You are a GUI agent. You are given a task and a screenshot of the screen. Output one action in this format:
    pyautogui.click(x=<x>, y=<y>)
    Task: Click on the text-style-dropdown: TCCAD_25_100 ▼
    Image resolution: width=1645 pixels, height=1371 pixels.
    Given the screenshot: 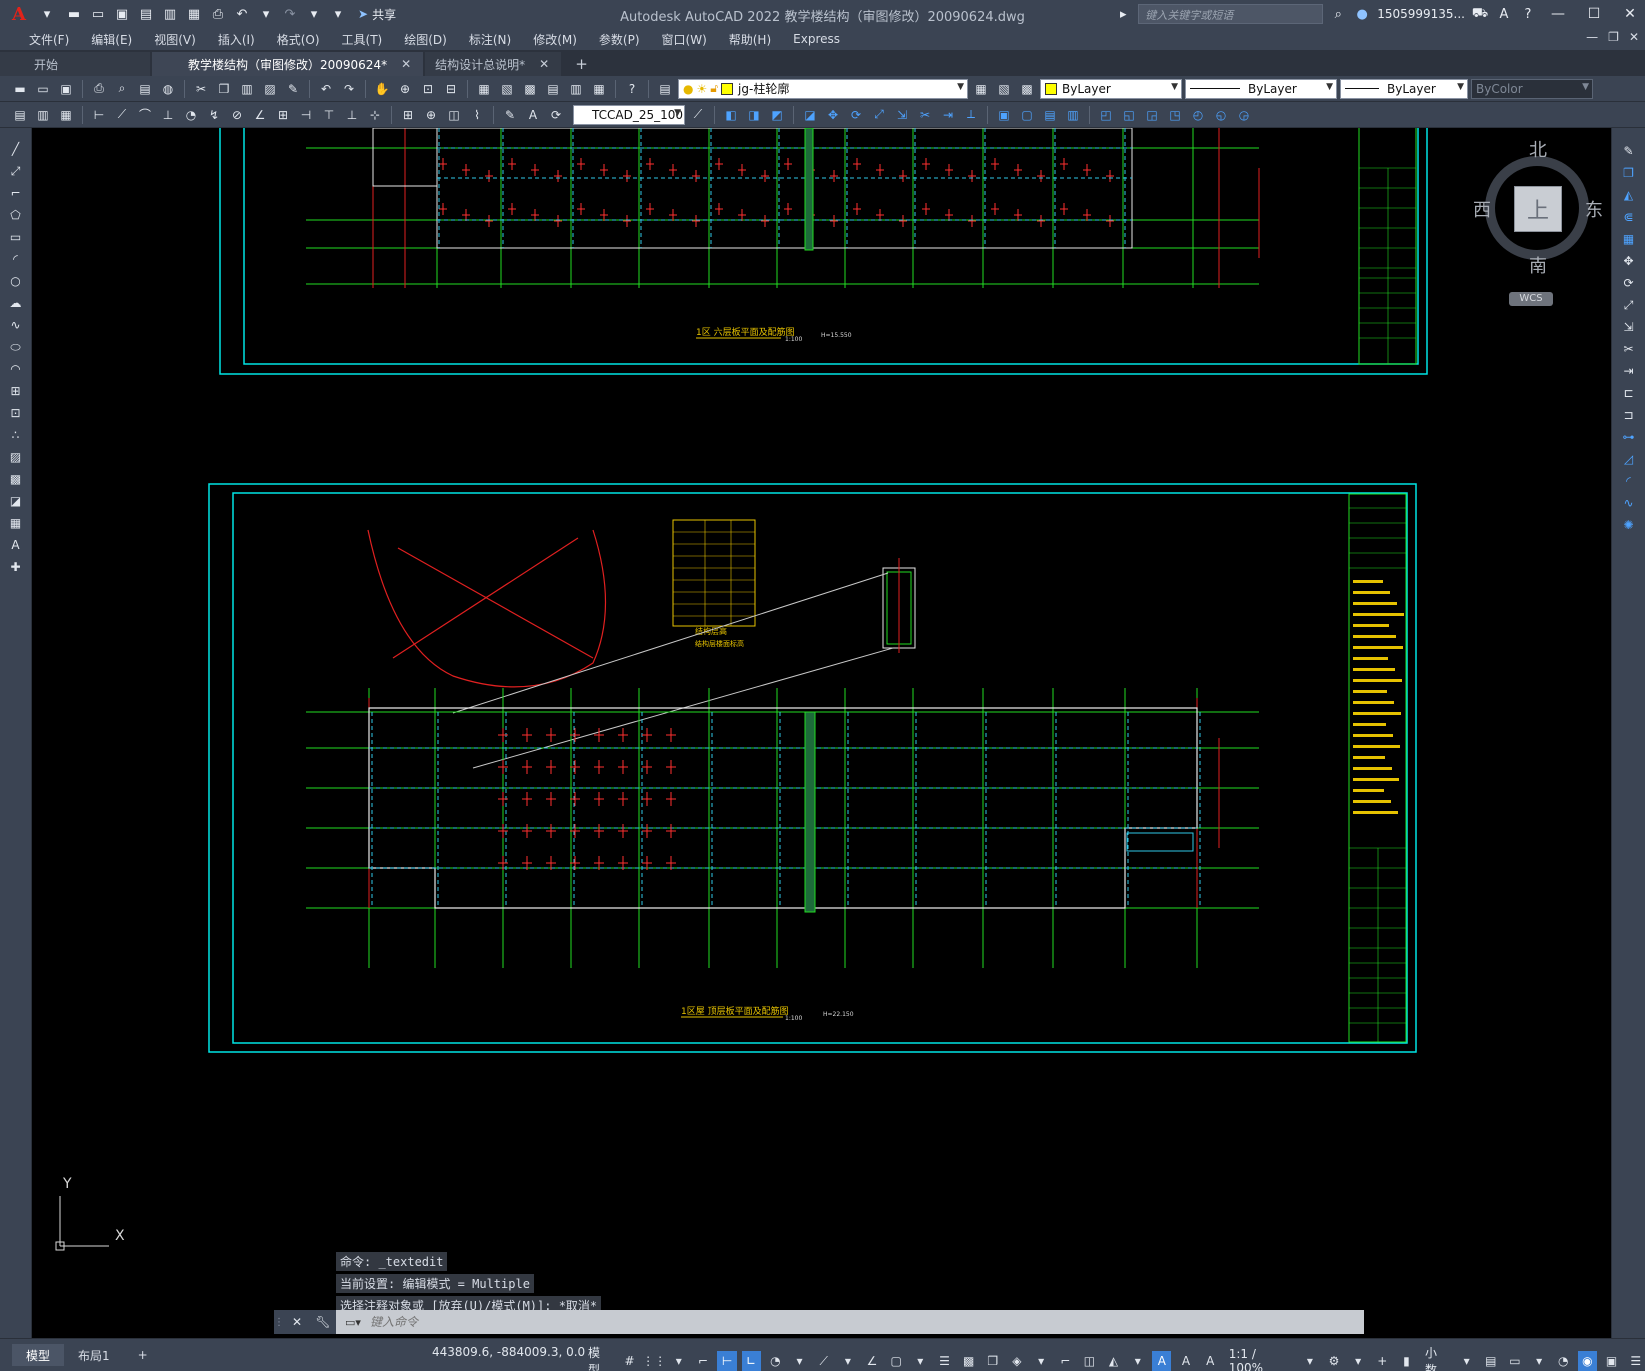 What is the action you would take?
    pyautogui.click(x=629, y=114)
    